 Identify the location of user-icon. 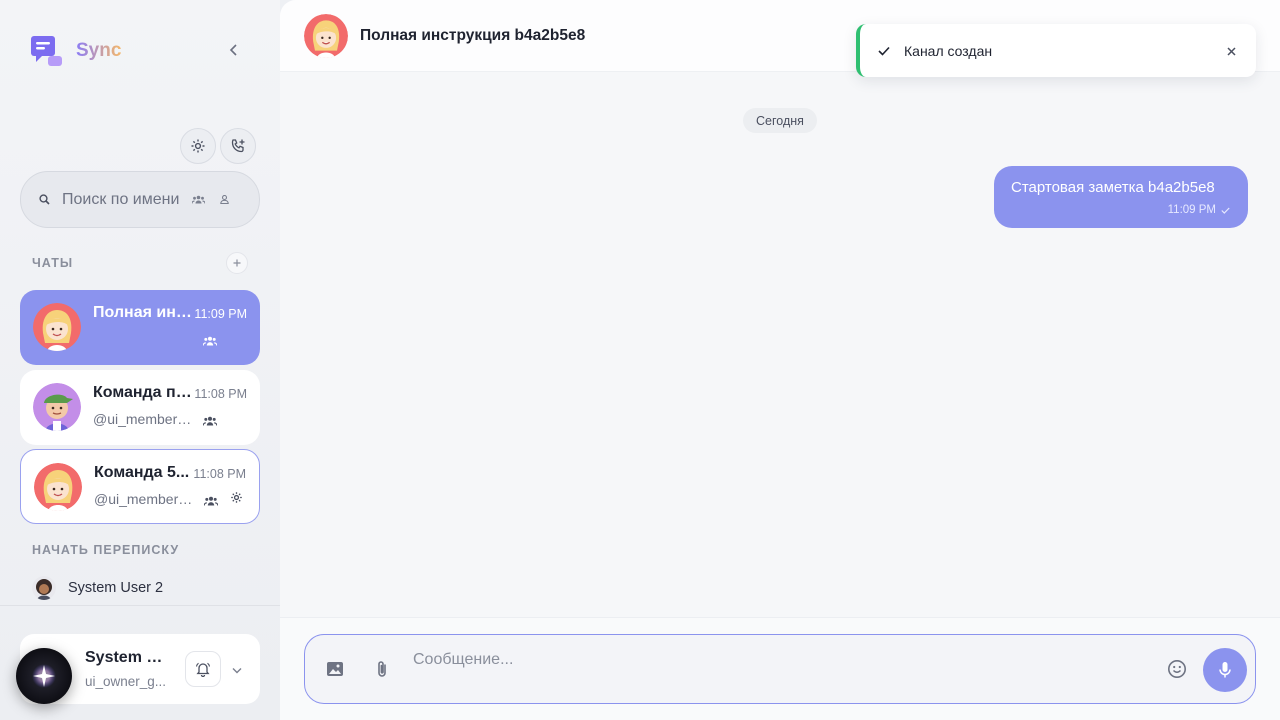
(224, 199).